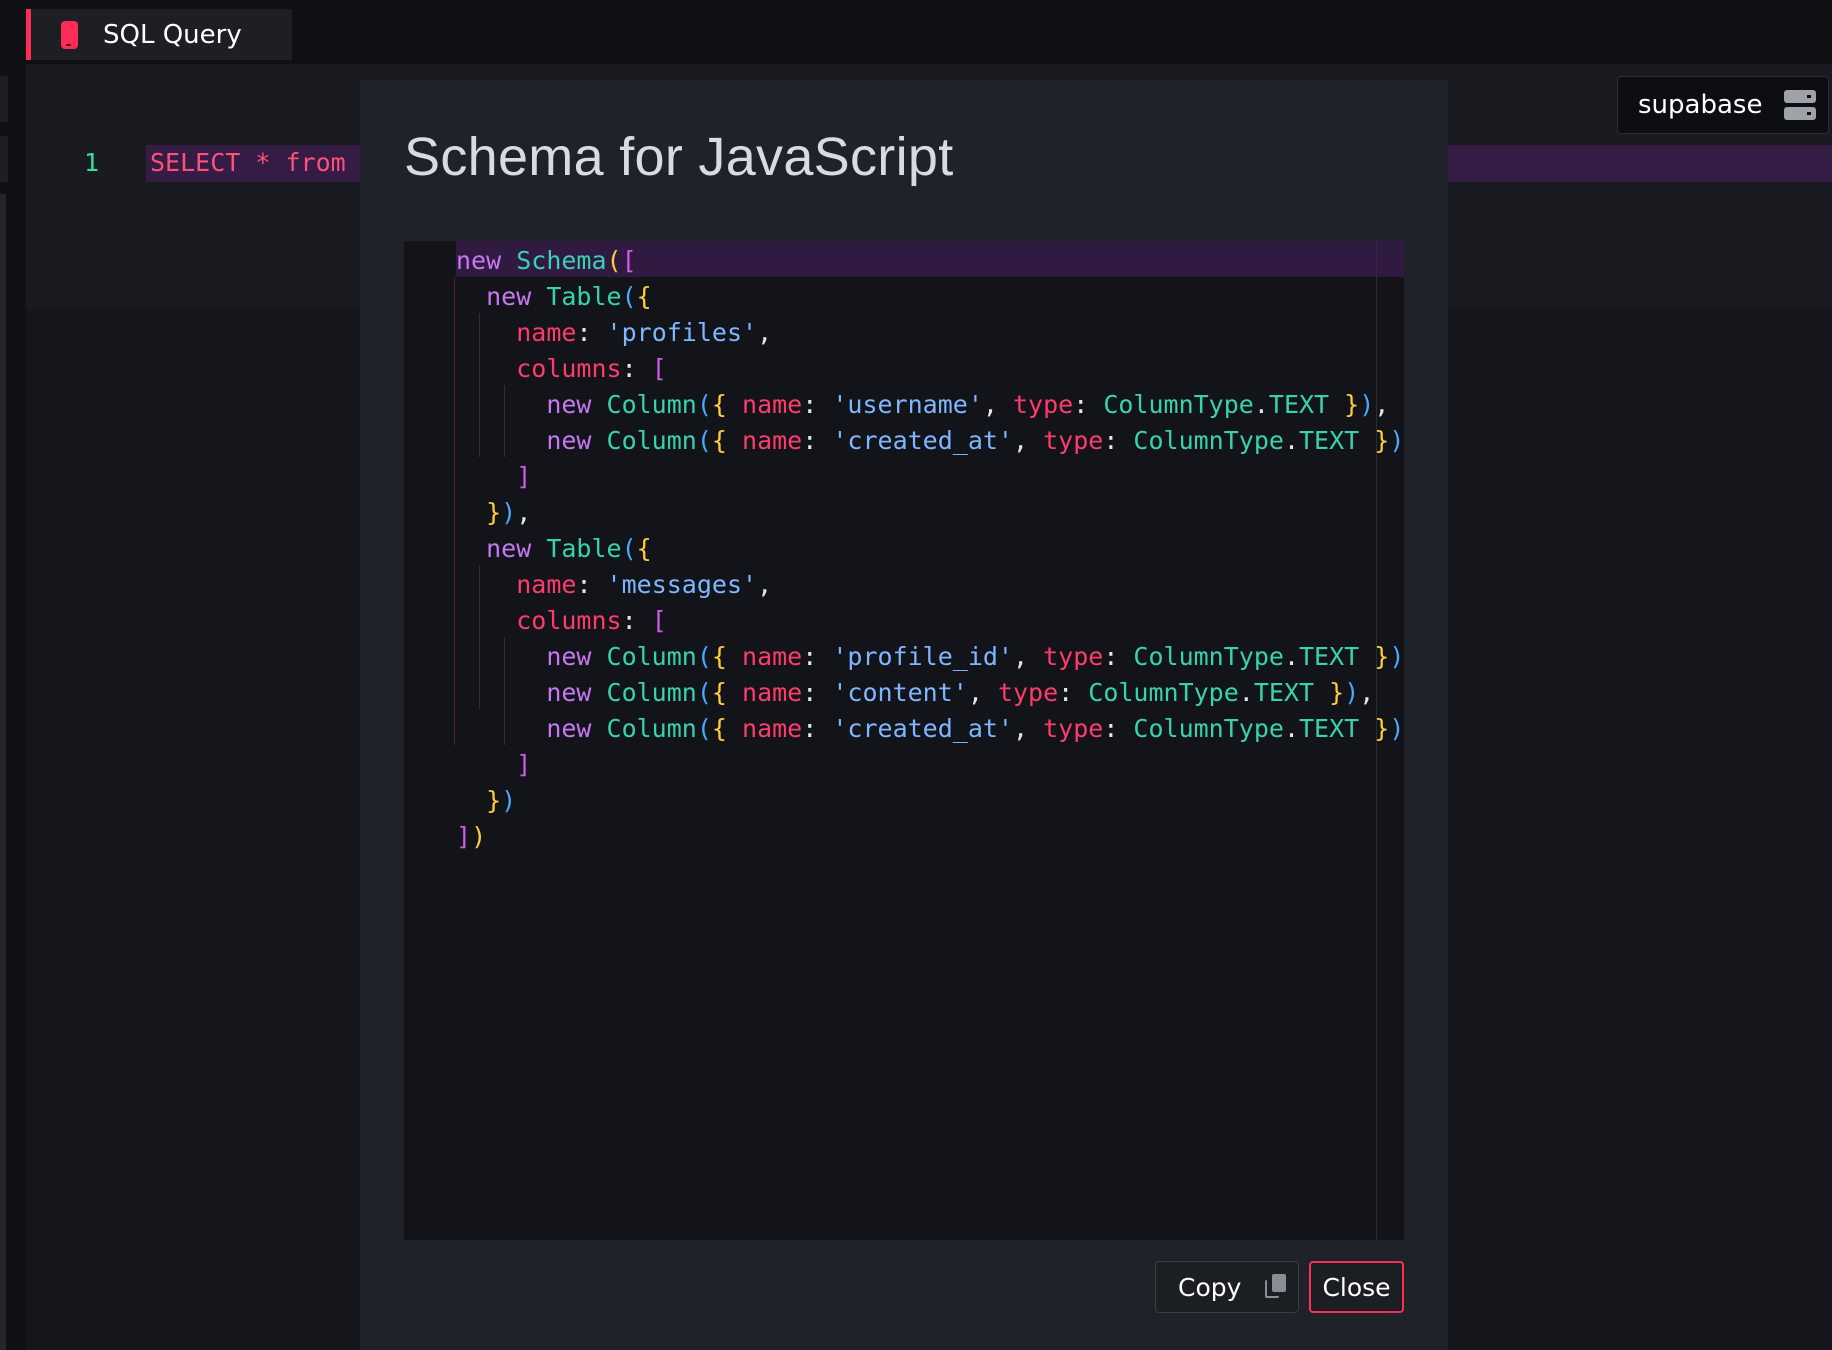 Image resolution: width=1832 pixels, height=1350 pixels. What do you see at coordinates (92, 162) in the screenshot?
I see `line-number: 1` at bounding box center [92, 162].